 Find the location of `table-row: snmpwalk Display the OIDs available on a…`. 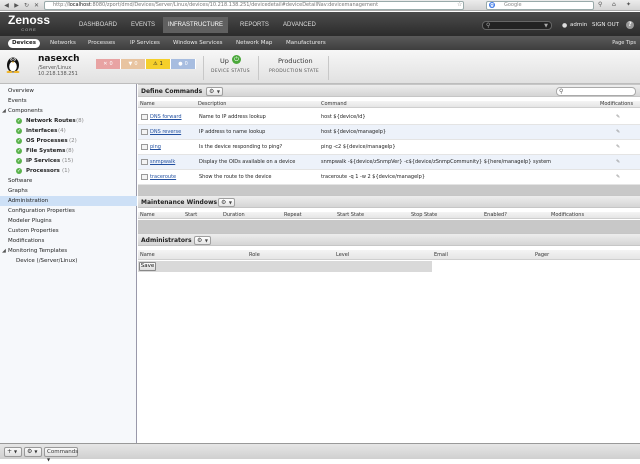

table-row: snmpwalk Display the OIDs available on a… is located at coordinates (389, 162).